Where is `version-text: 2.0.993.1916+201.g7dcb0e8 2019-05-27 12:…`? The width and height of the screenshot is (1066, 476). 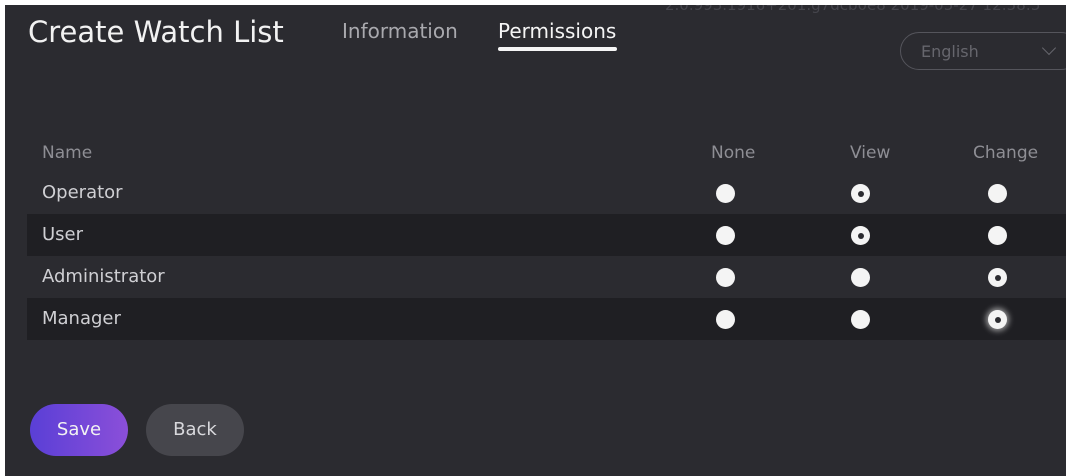 version-text: 2.0.993.1916+201.g7dcb0e8 2019-05-27 12:… is located at coordinates (853, 9).